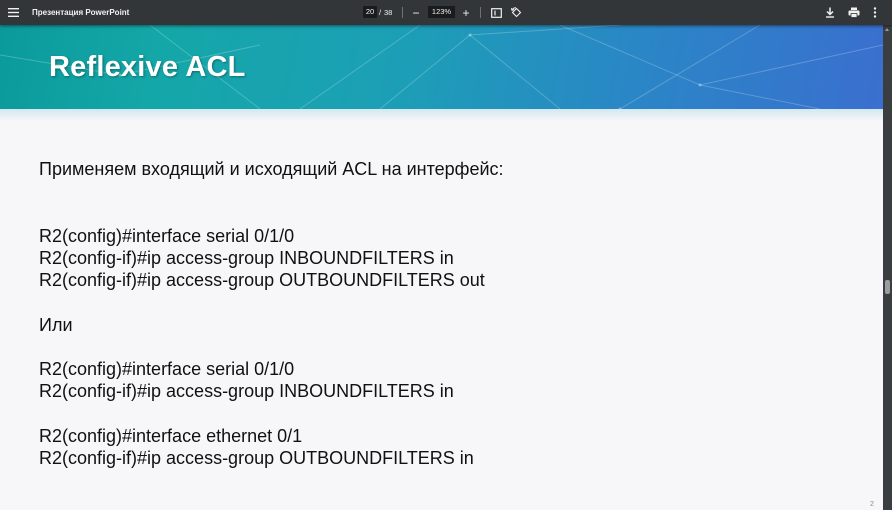  I want to click on slide-page-number: 2, so click(872, 504).